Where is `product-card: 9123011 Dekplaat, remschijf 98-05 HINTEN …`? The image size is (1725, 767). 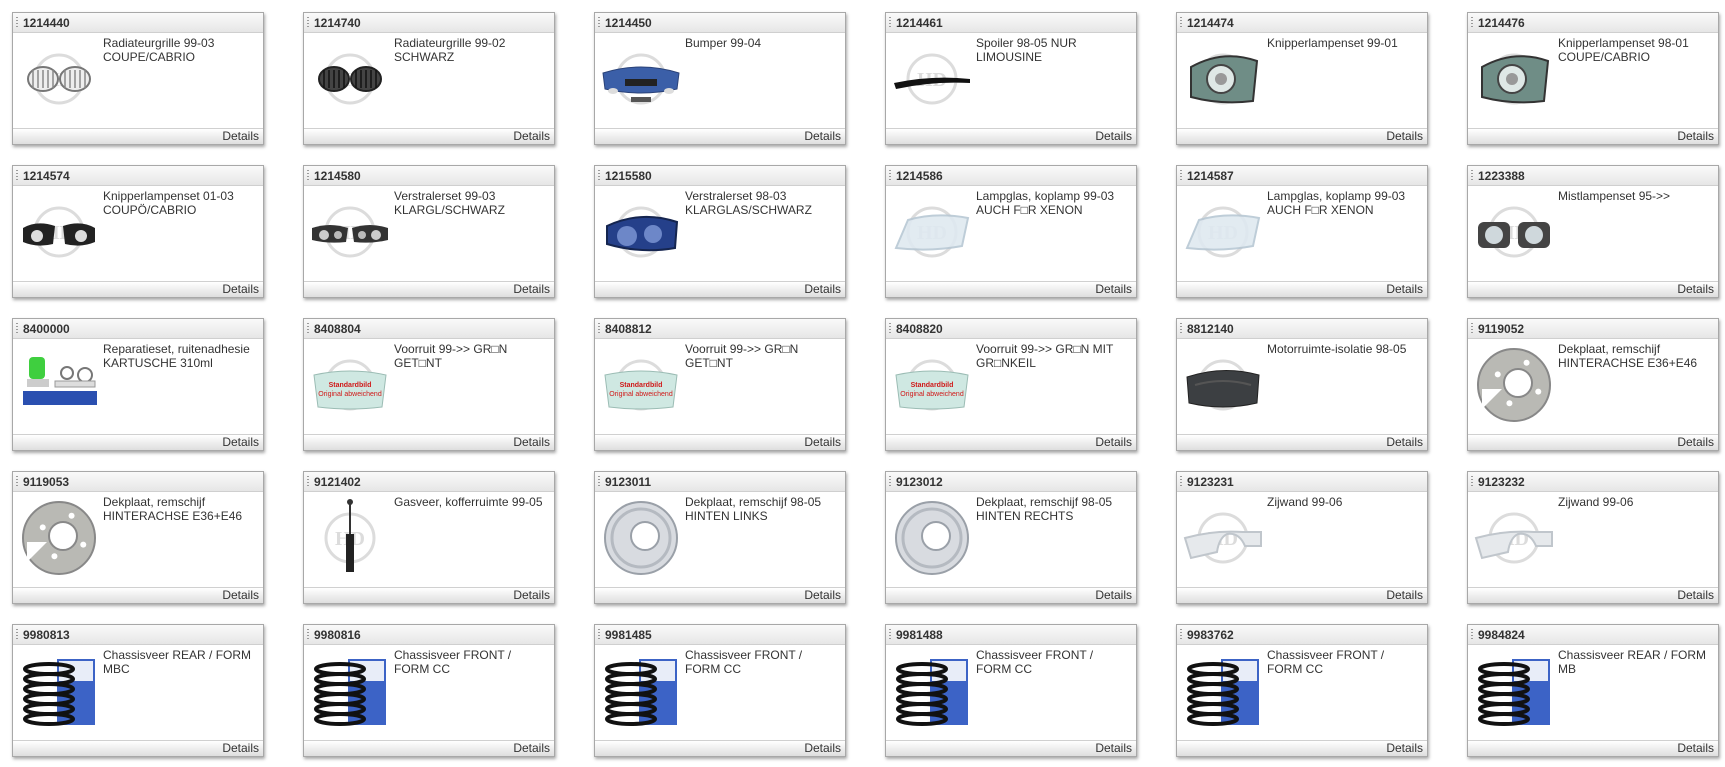
product-card: 9123011 Dekplaat, remschijf 98-05 HINTEN … is located at coordinates (720, 537).